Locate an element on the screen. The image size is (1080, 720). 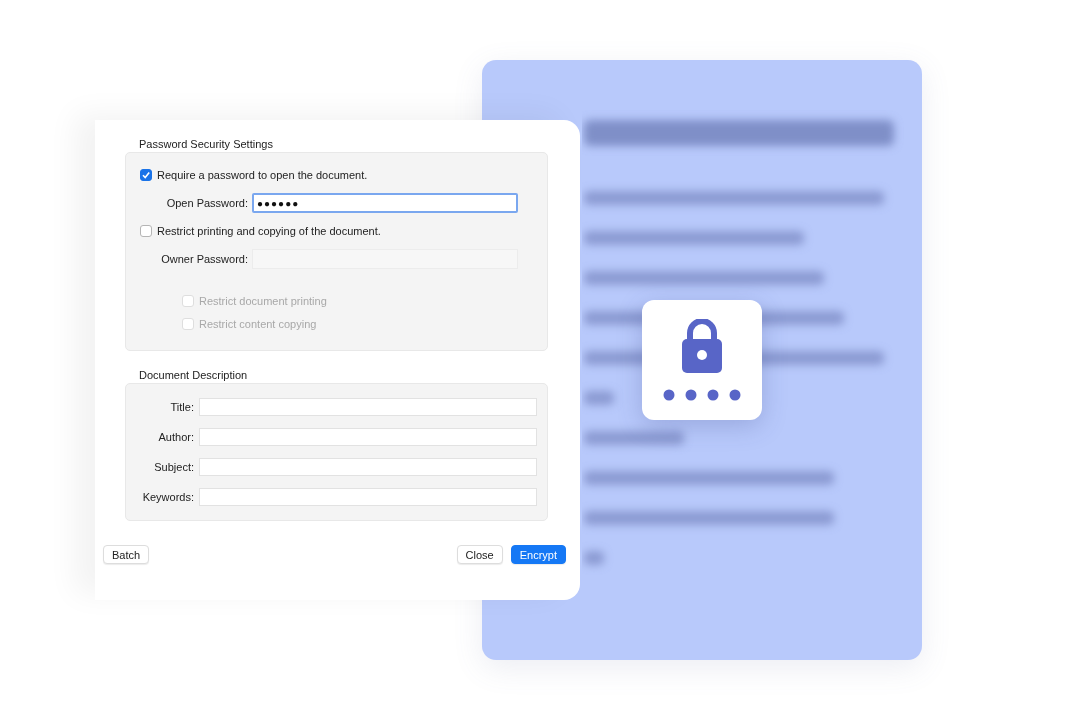
dialog-button: Close is located at coordinates (479, 554).